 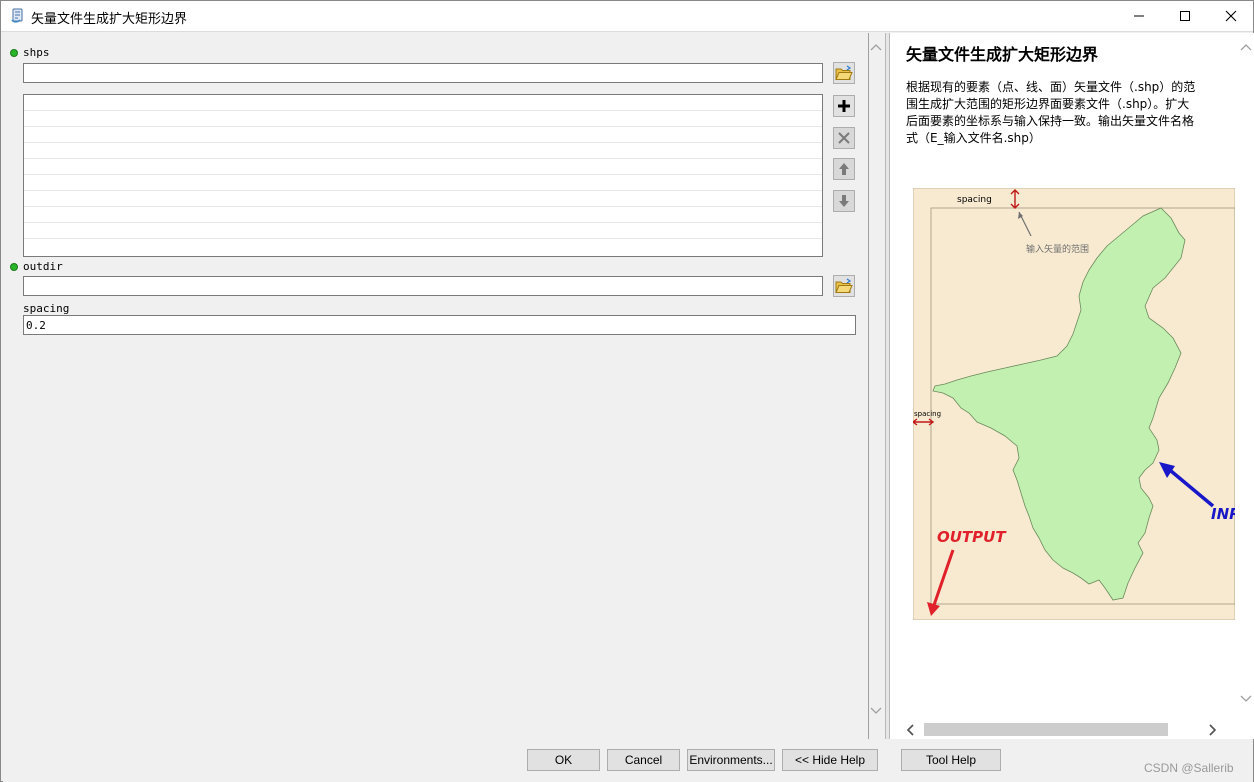 I want to click on help-desc-line: 围生成扩大范围的矩形边界面要素文件（.shp）。扩大, so click(x=1048, y=104).